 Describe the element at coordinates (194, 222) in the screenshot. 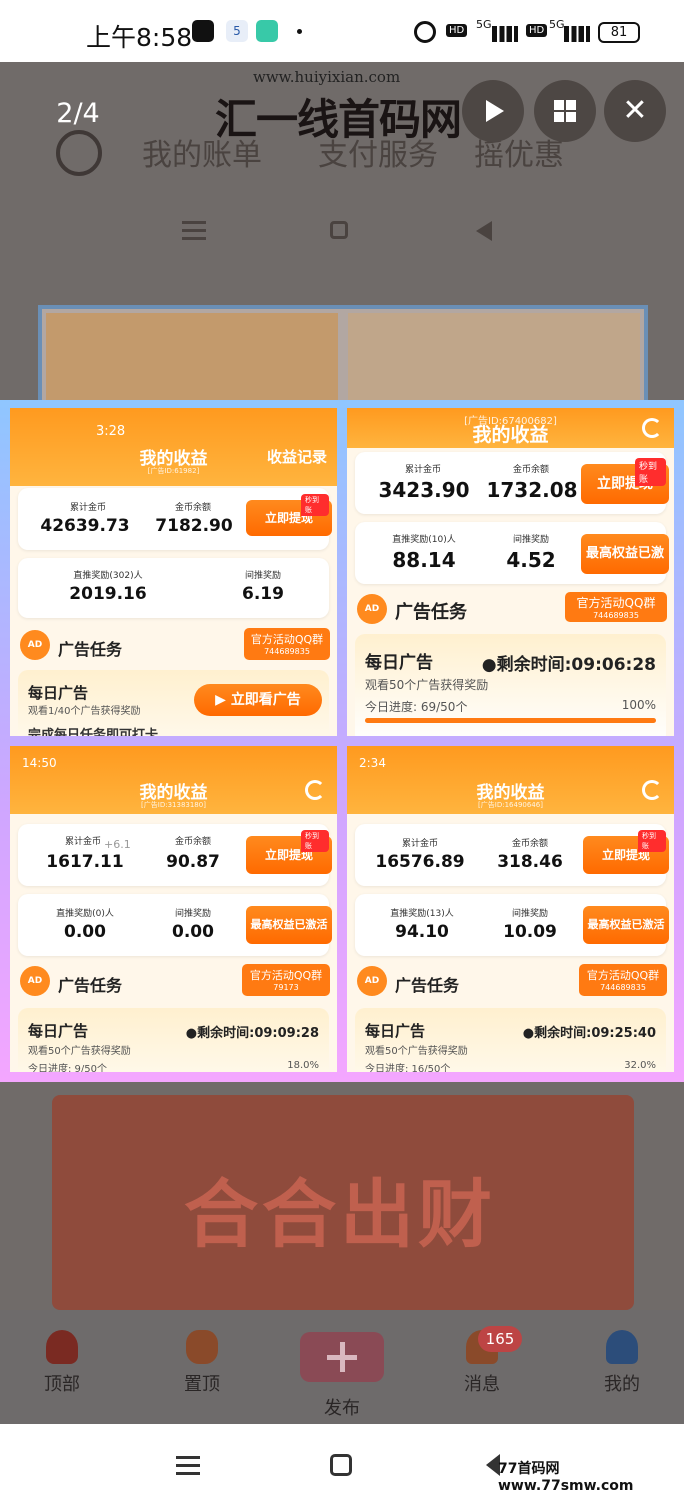

I see `menu-icon` at that location.